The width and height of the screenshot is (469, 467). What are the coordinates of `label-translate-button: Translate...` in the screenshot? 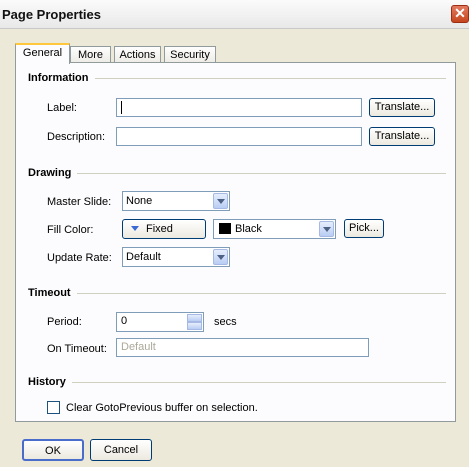 It's located at (402, 107).